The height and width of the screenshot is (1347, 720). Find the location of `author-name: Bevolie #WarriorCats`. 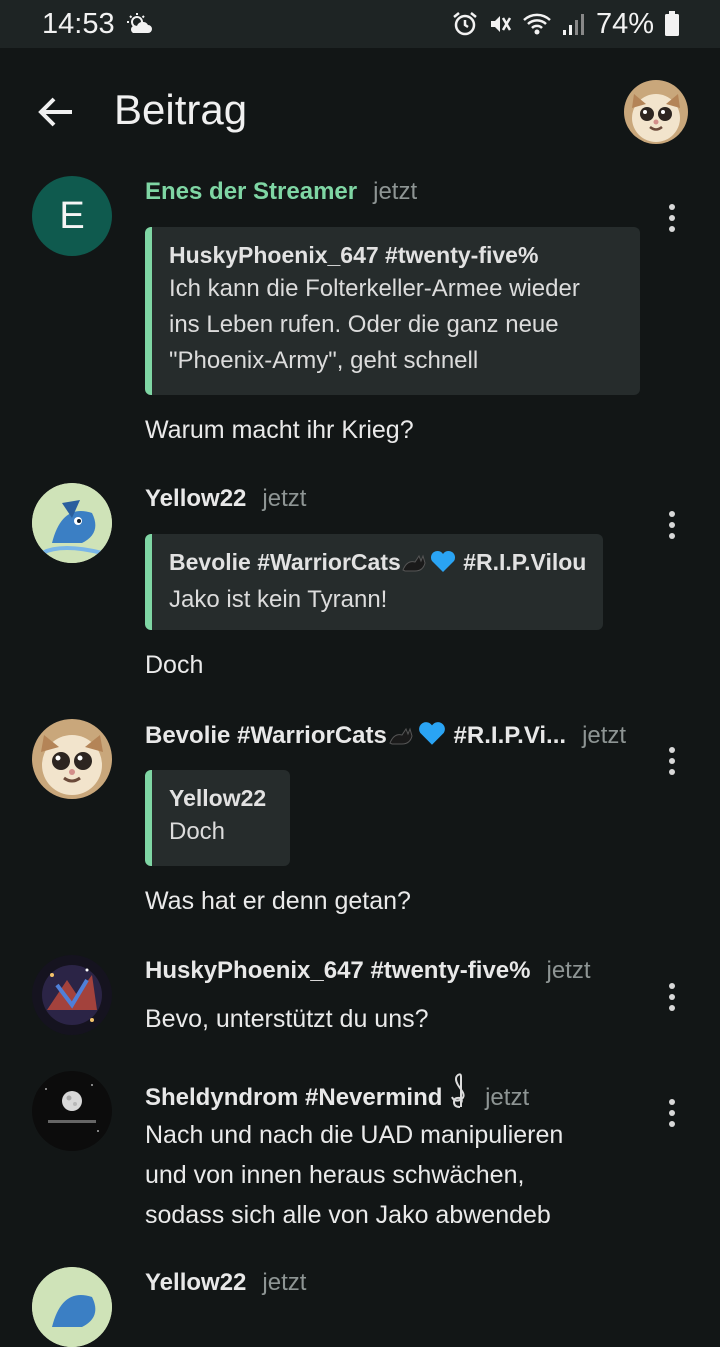

author-name: Bevolie #WarriorCats is located at coordinates (266, 735).